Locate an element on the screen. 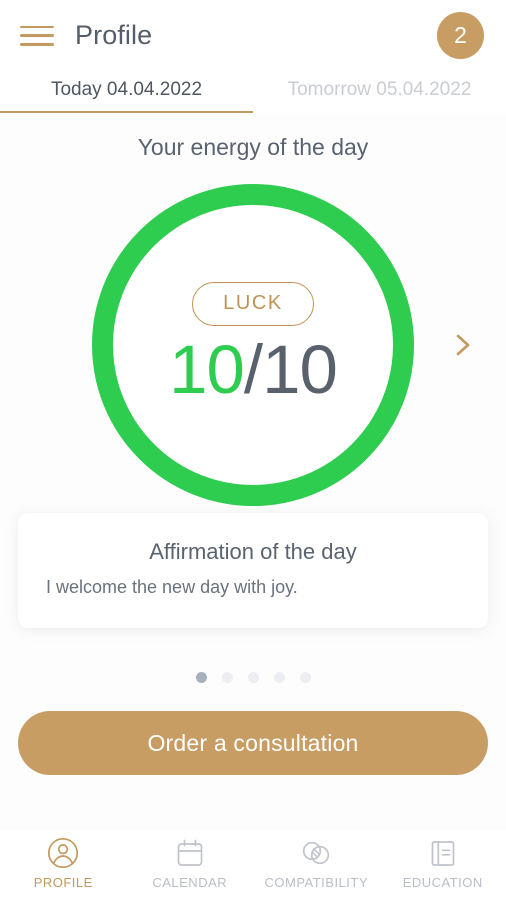  affirmation-title: Affirmation of the day is located at coordinates (253, 551).